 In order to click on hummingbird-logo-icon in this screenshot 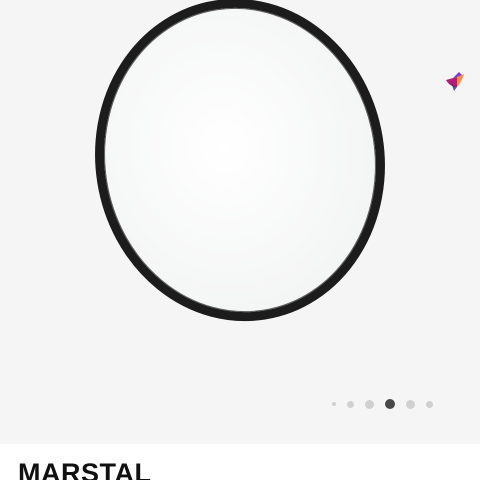, I will do `click(455, 81)`.